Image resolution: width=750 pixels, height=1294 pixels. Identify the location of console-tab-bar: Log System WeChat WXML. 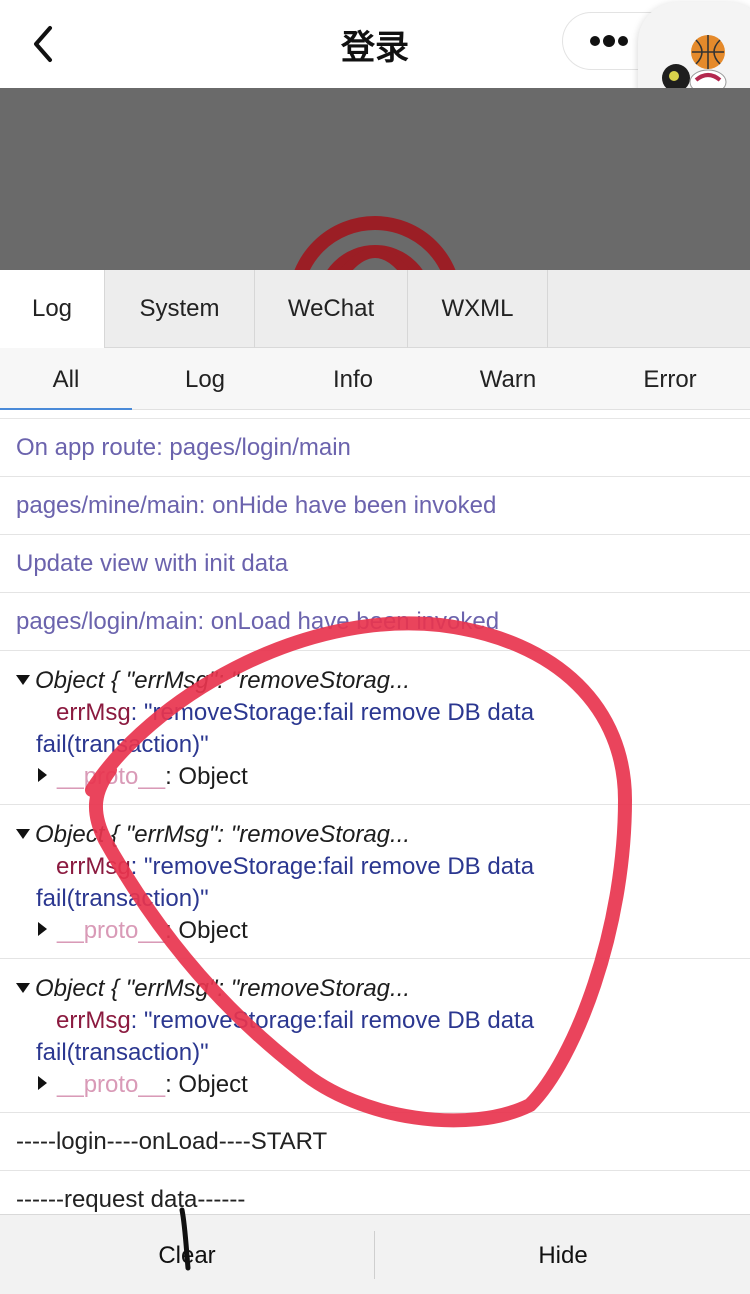
(375, 309).